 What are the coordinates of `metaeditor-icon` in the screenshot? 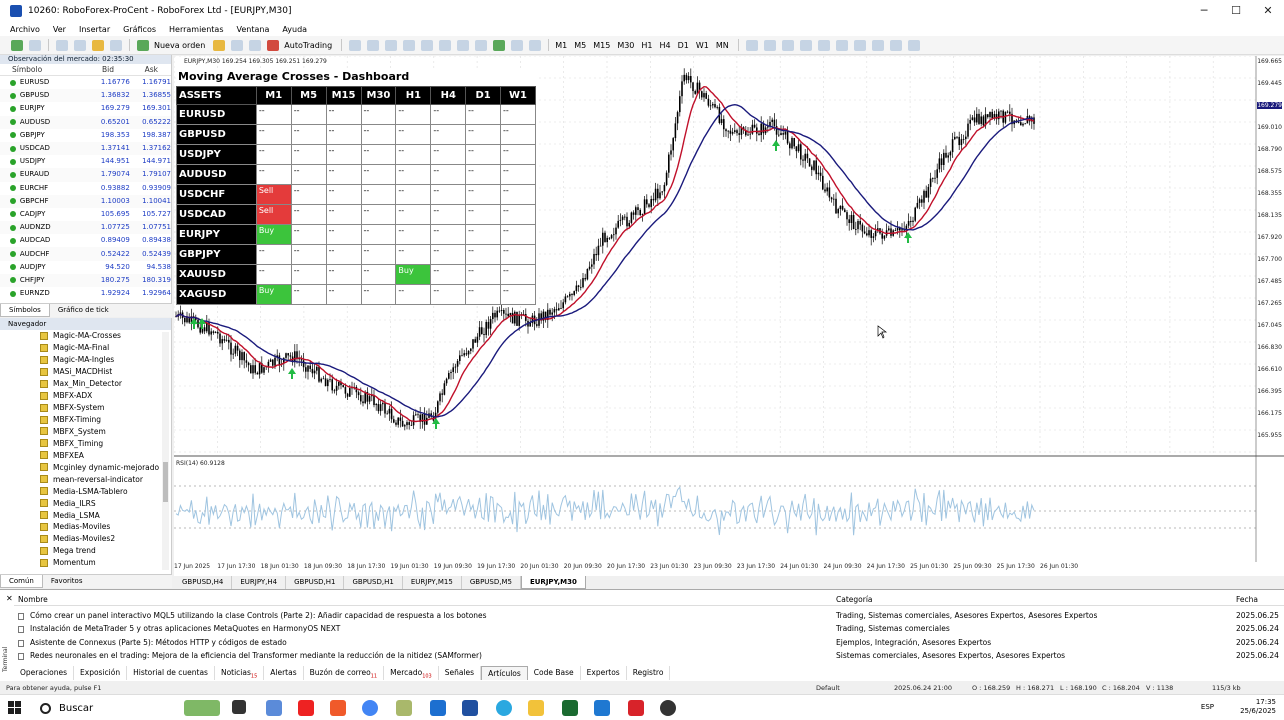 It's located at (219, 45).